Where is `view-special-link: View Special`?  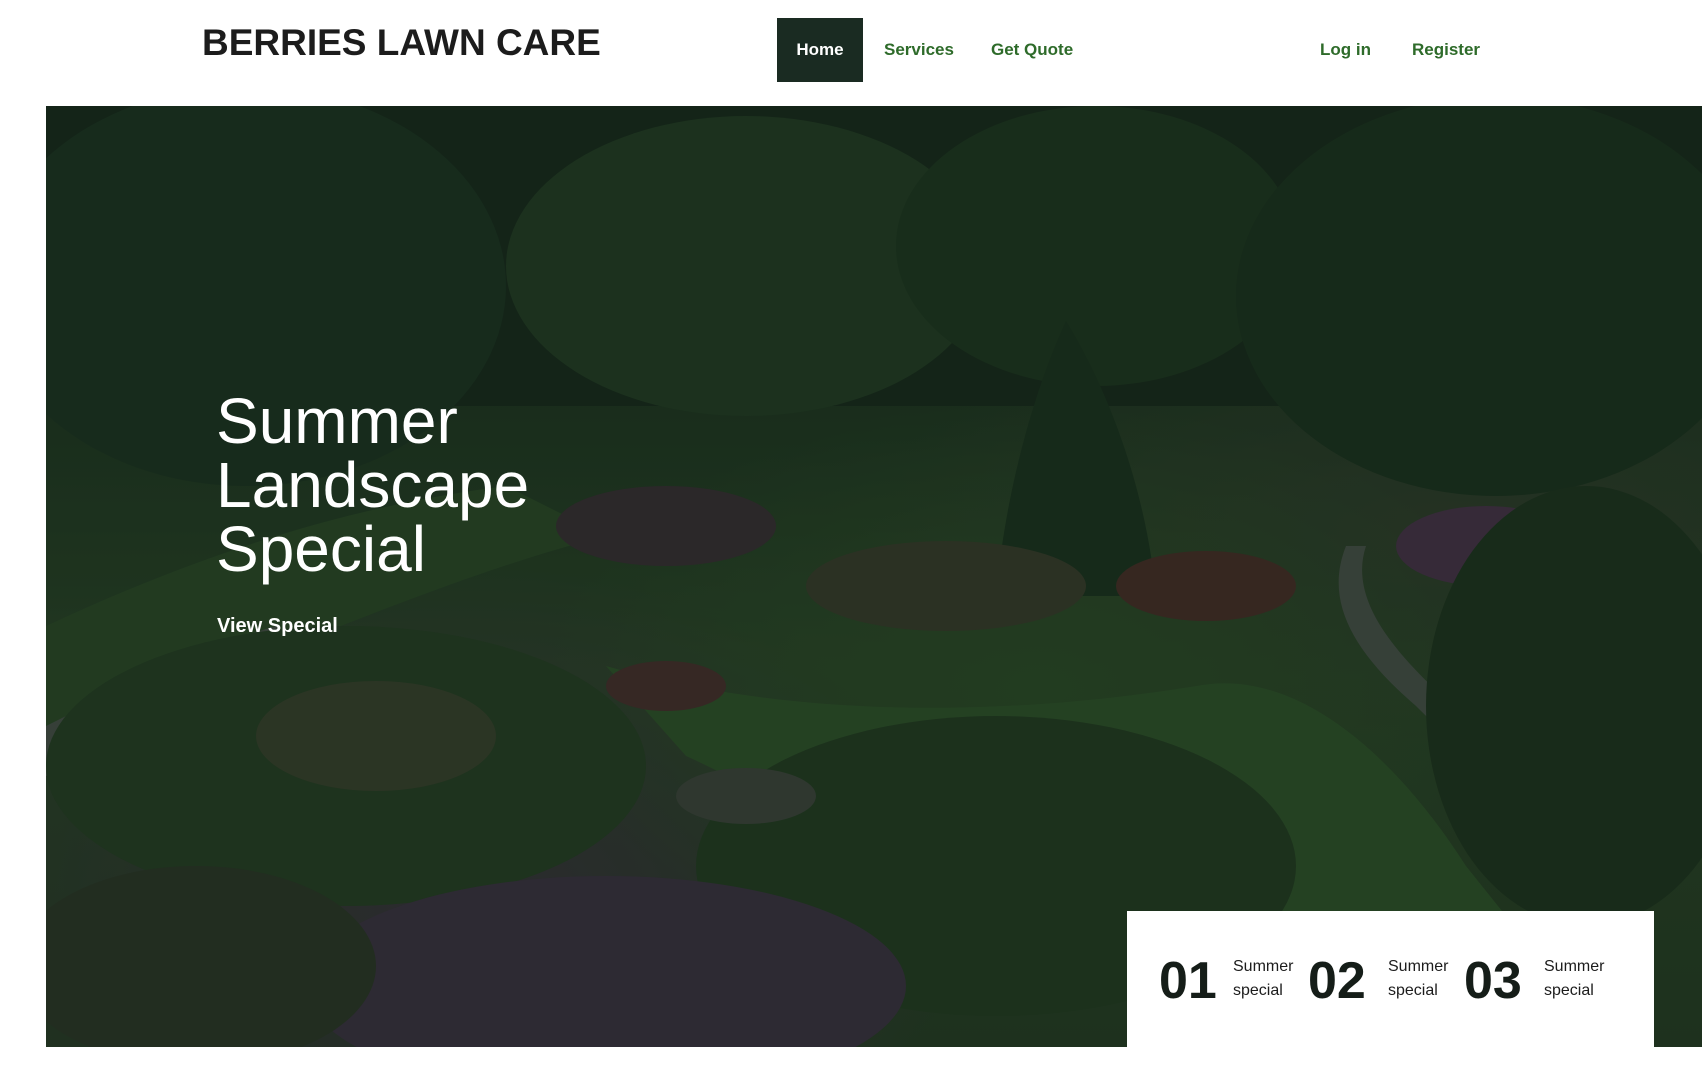
view-special-link: View Special is located at coordinates (277, 626).